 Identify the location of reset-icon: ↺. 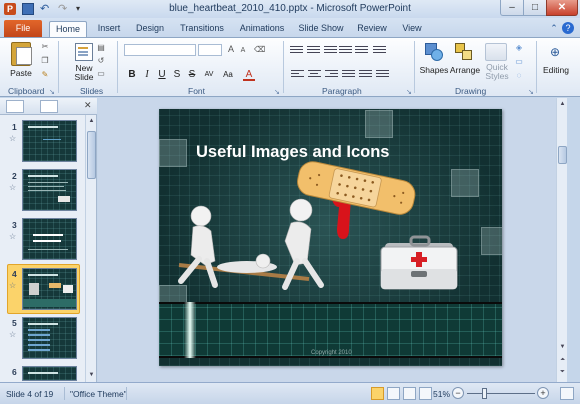
(101, 60).